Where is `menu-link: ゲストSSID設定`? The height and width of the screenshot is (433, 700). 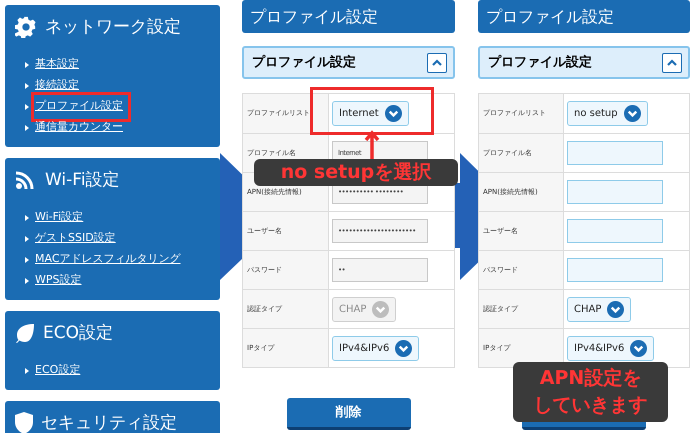 menu-link: ゲストSSID設定 is located at coordinates (75, 238).